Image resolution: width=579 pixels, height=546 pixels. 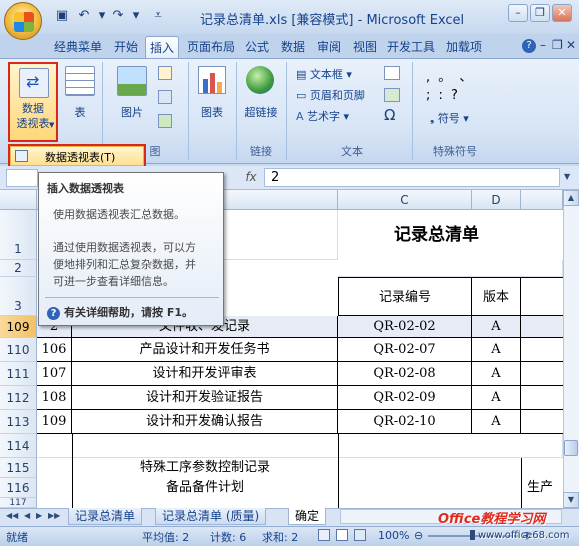 I want to click on row-header: 110, so click(x=18, y=350).